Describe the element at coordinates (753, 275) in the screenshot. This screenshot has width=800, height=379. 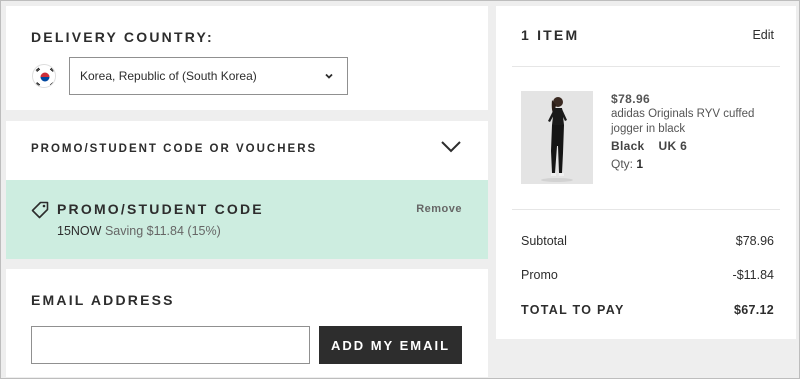
I see `promo-discount-value: -$11.84` at that location.